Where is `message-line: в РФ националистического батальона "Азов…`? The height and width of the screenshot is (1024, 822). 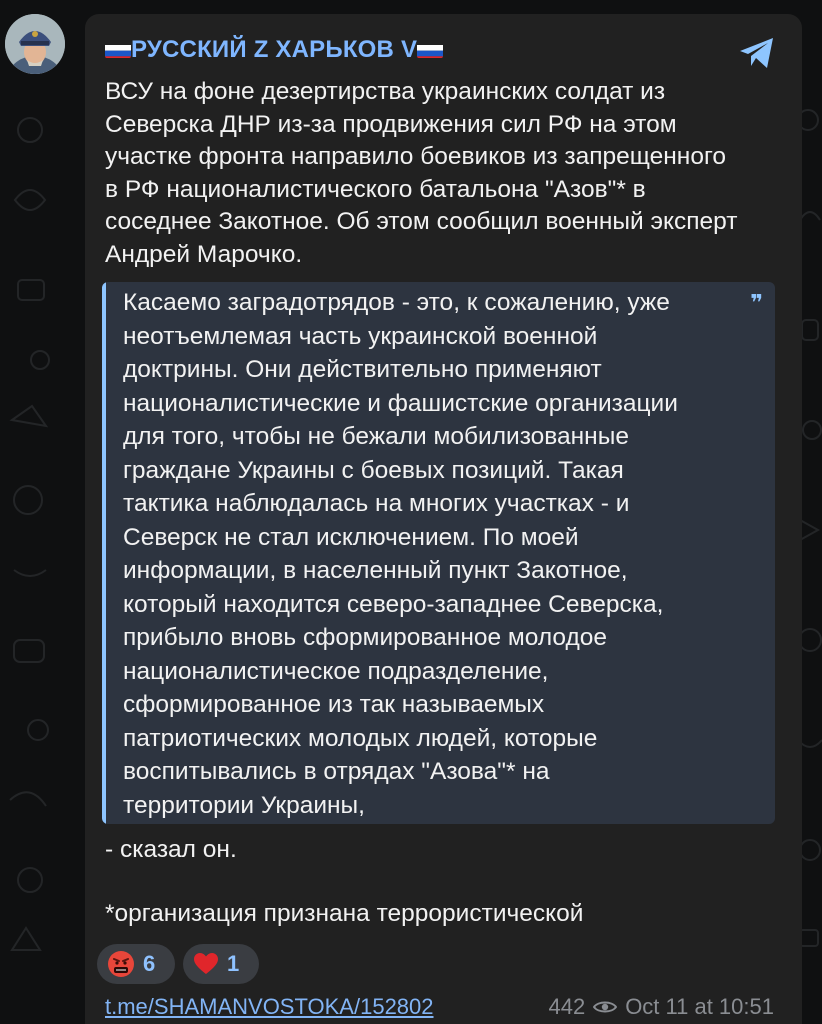
message-line: в РФ националистического батальона "Азов… is located at coordinates (375, 189).